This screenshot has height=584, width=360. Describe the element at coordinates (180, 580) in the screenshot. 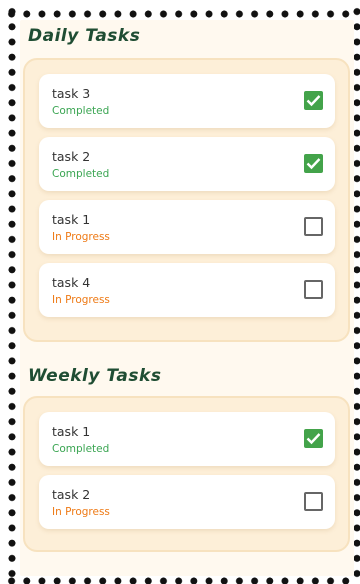

I see `dotted-border-bottom` at that location.